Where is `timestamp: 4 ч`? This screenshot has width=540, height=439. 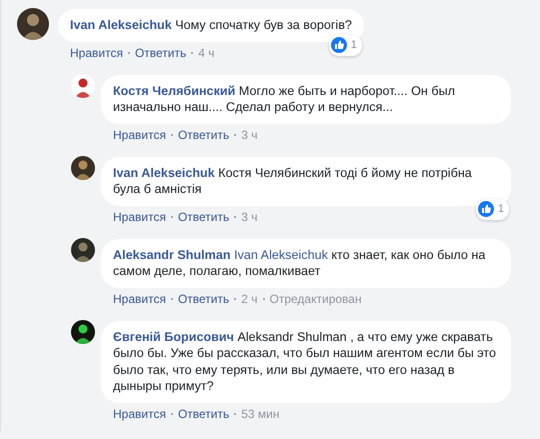
timestamp: 4 ч is located at coordinates (206, 53).